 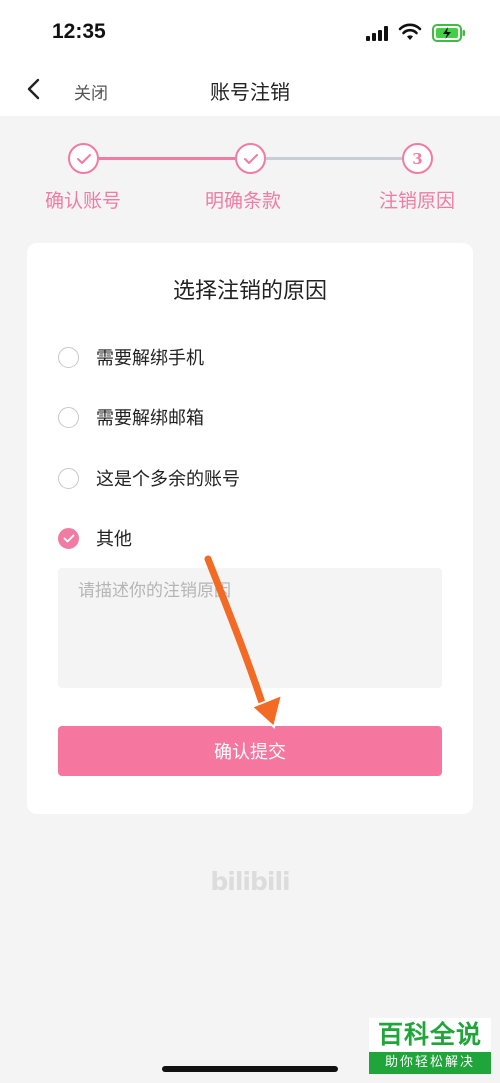 What do you see at coordinates (430, 1035) in the screenshot?
I see `watermark-title: 百科全说` at bounding box center [430, 1035].